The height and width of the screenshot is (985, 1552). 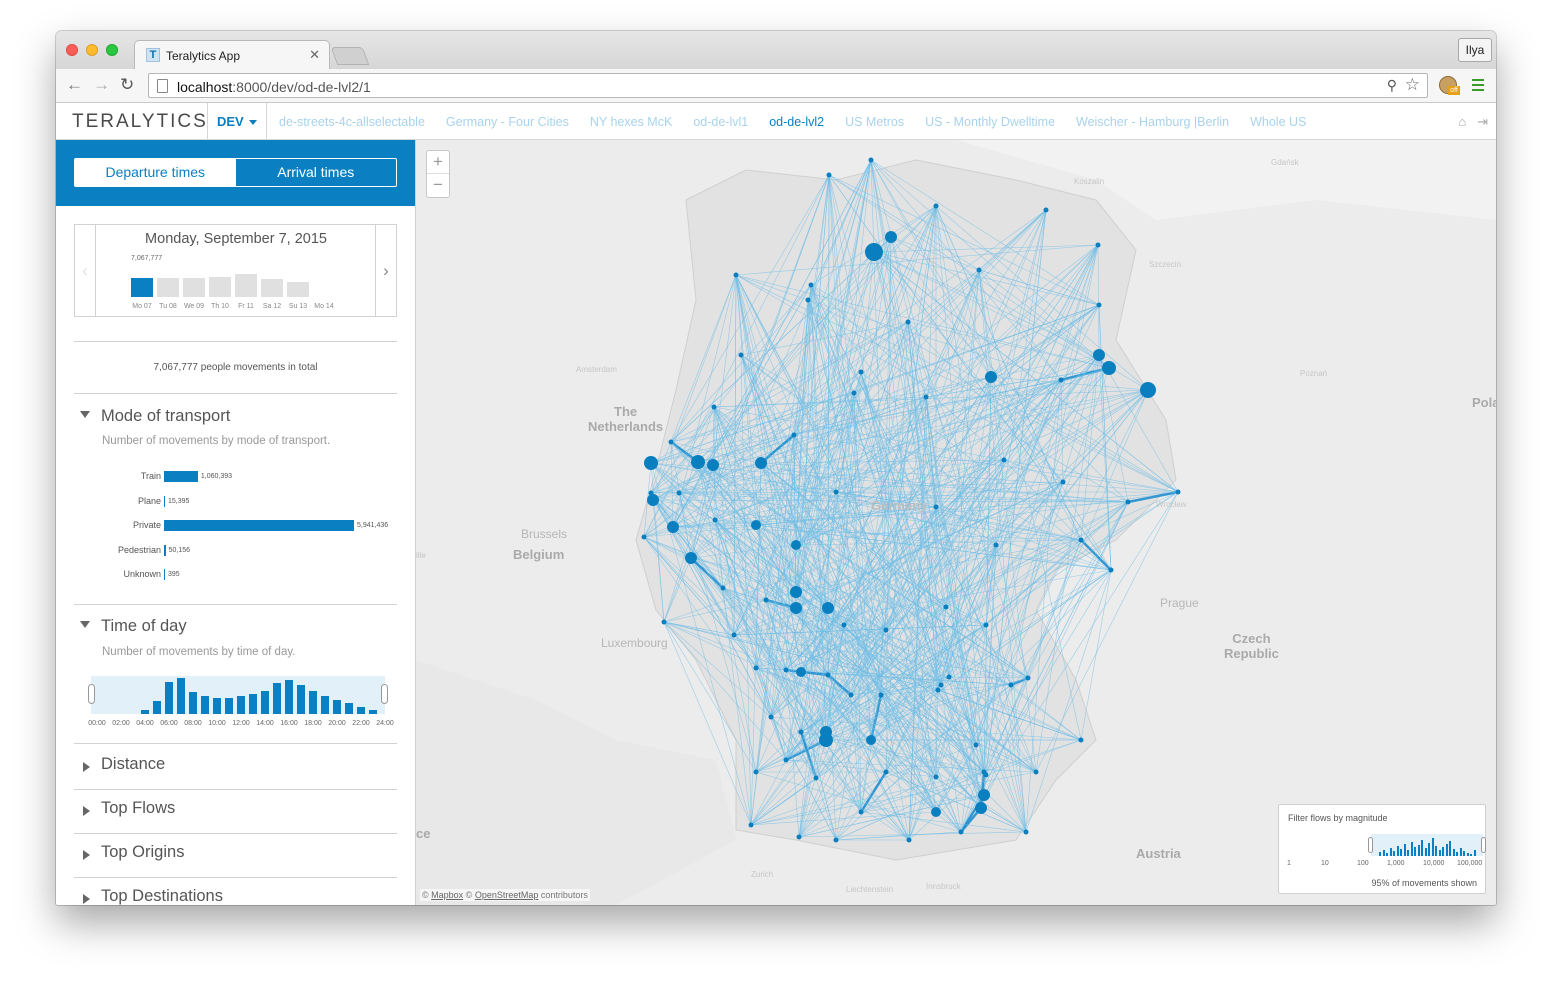 I want to click on forward-icon: →, so click(x=101, y=85).